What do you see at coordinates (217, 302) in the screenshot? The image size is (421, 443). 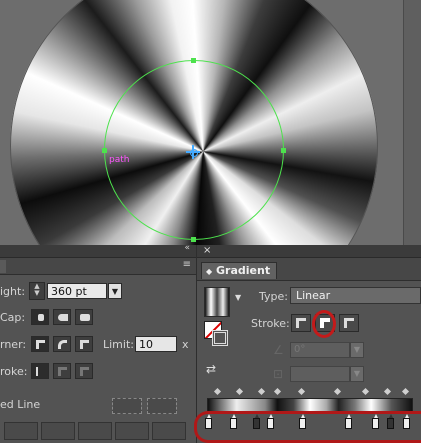 I see `gradient-preview-thumbnail` at bounding box center [217, 302].